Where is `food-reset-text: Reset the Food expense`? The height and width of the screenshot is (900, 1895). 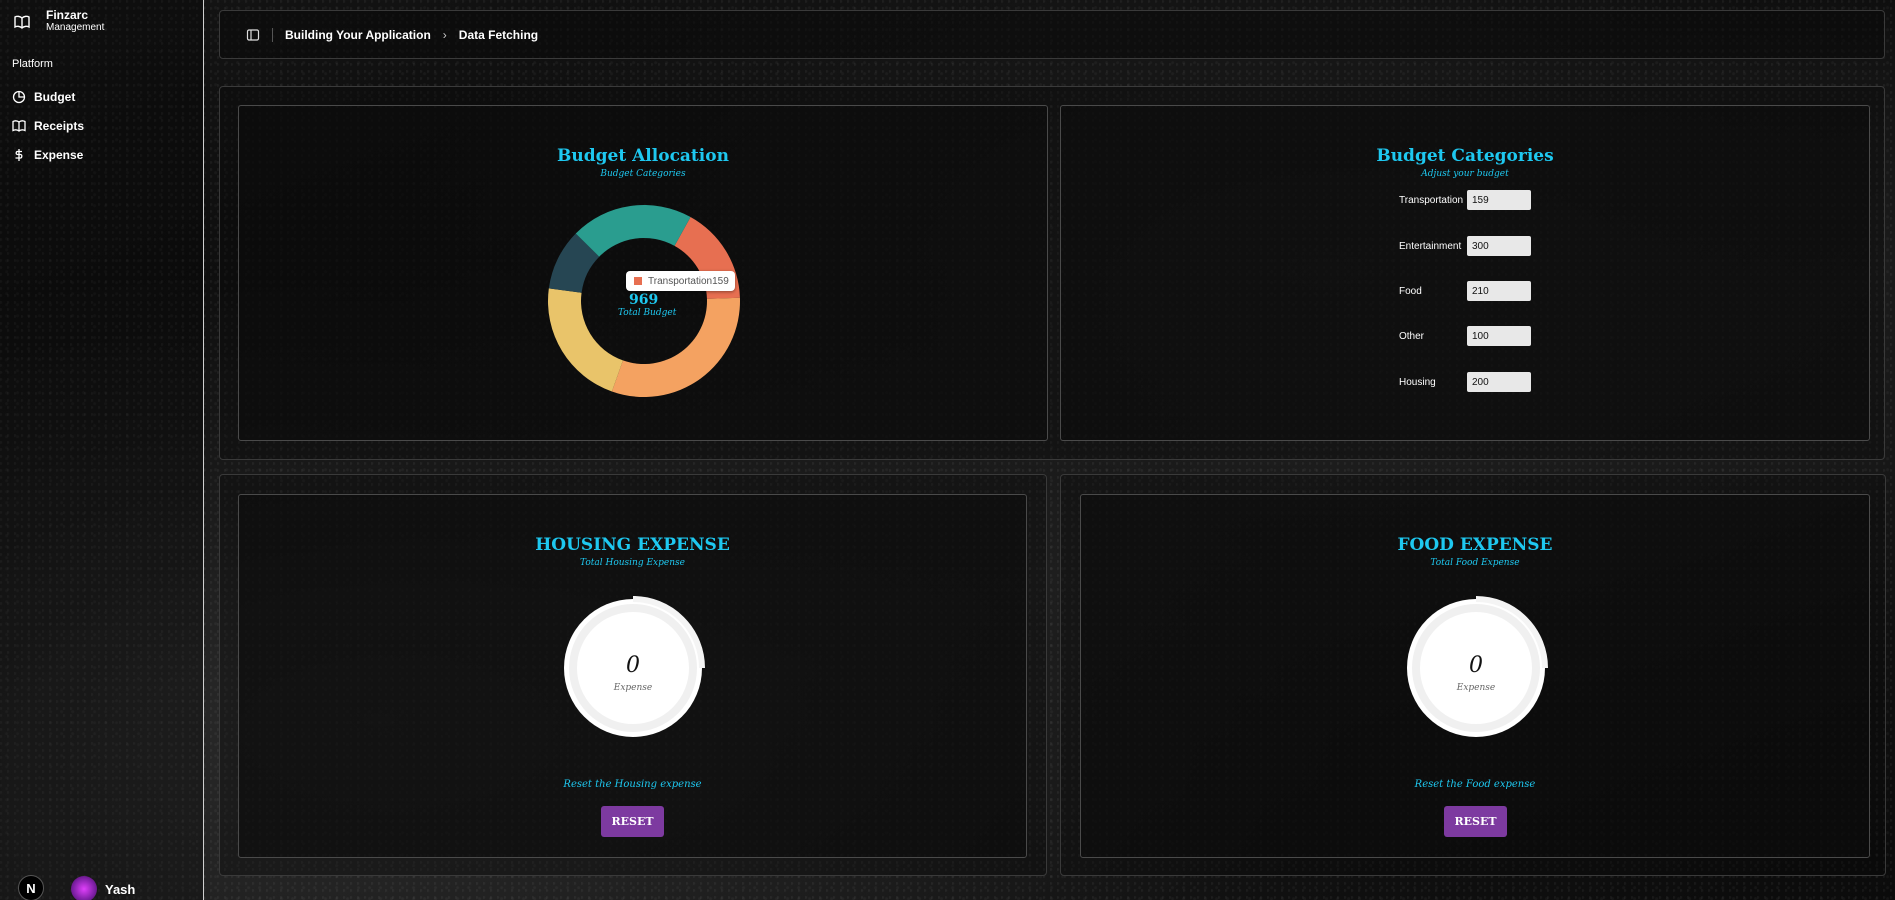
food-reset-text: Reset the Food expense is located at coordinates (1475, 784).